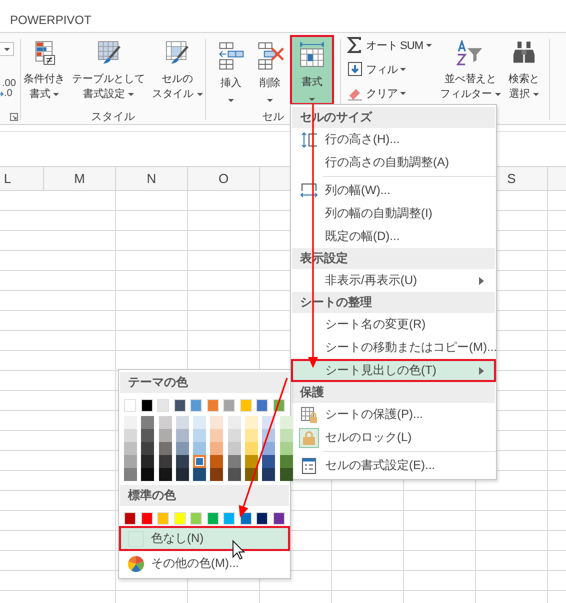 The width and height of the screenshot is (566, 603). I want to click on ribbon-button: 挿入, so click(231, 70).